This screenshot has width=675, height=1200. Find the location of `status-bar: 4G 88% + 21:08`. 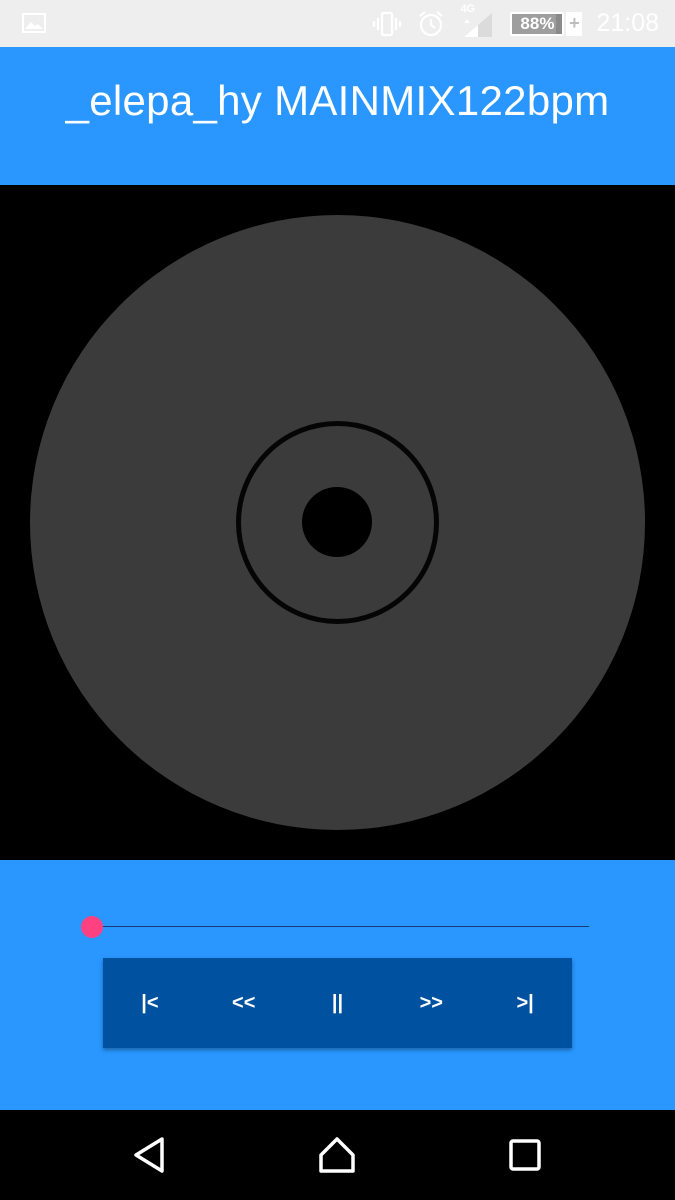

status-bar: 4G 88% + 21:08 is located at coordinates (337, 23).